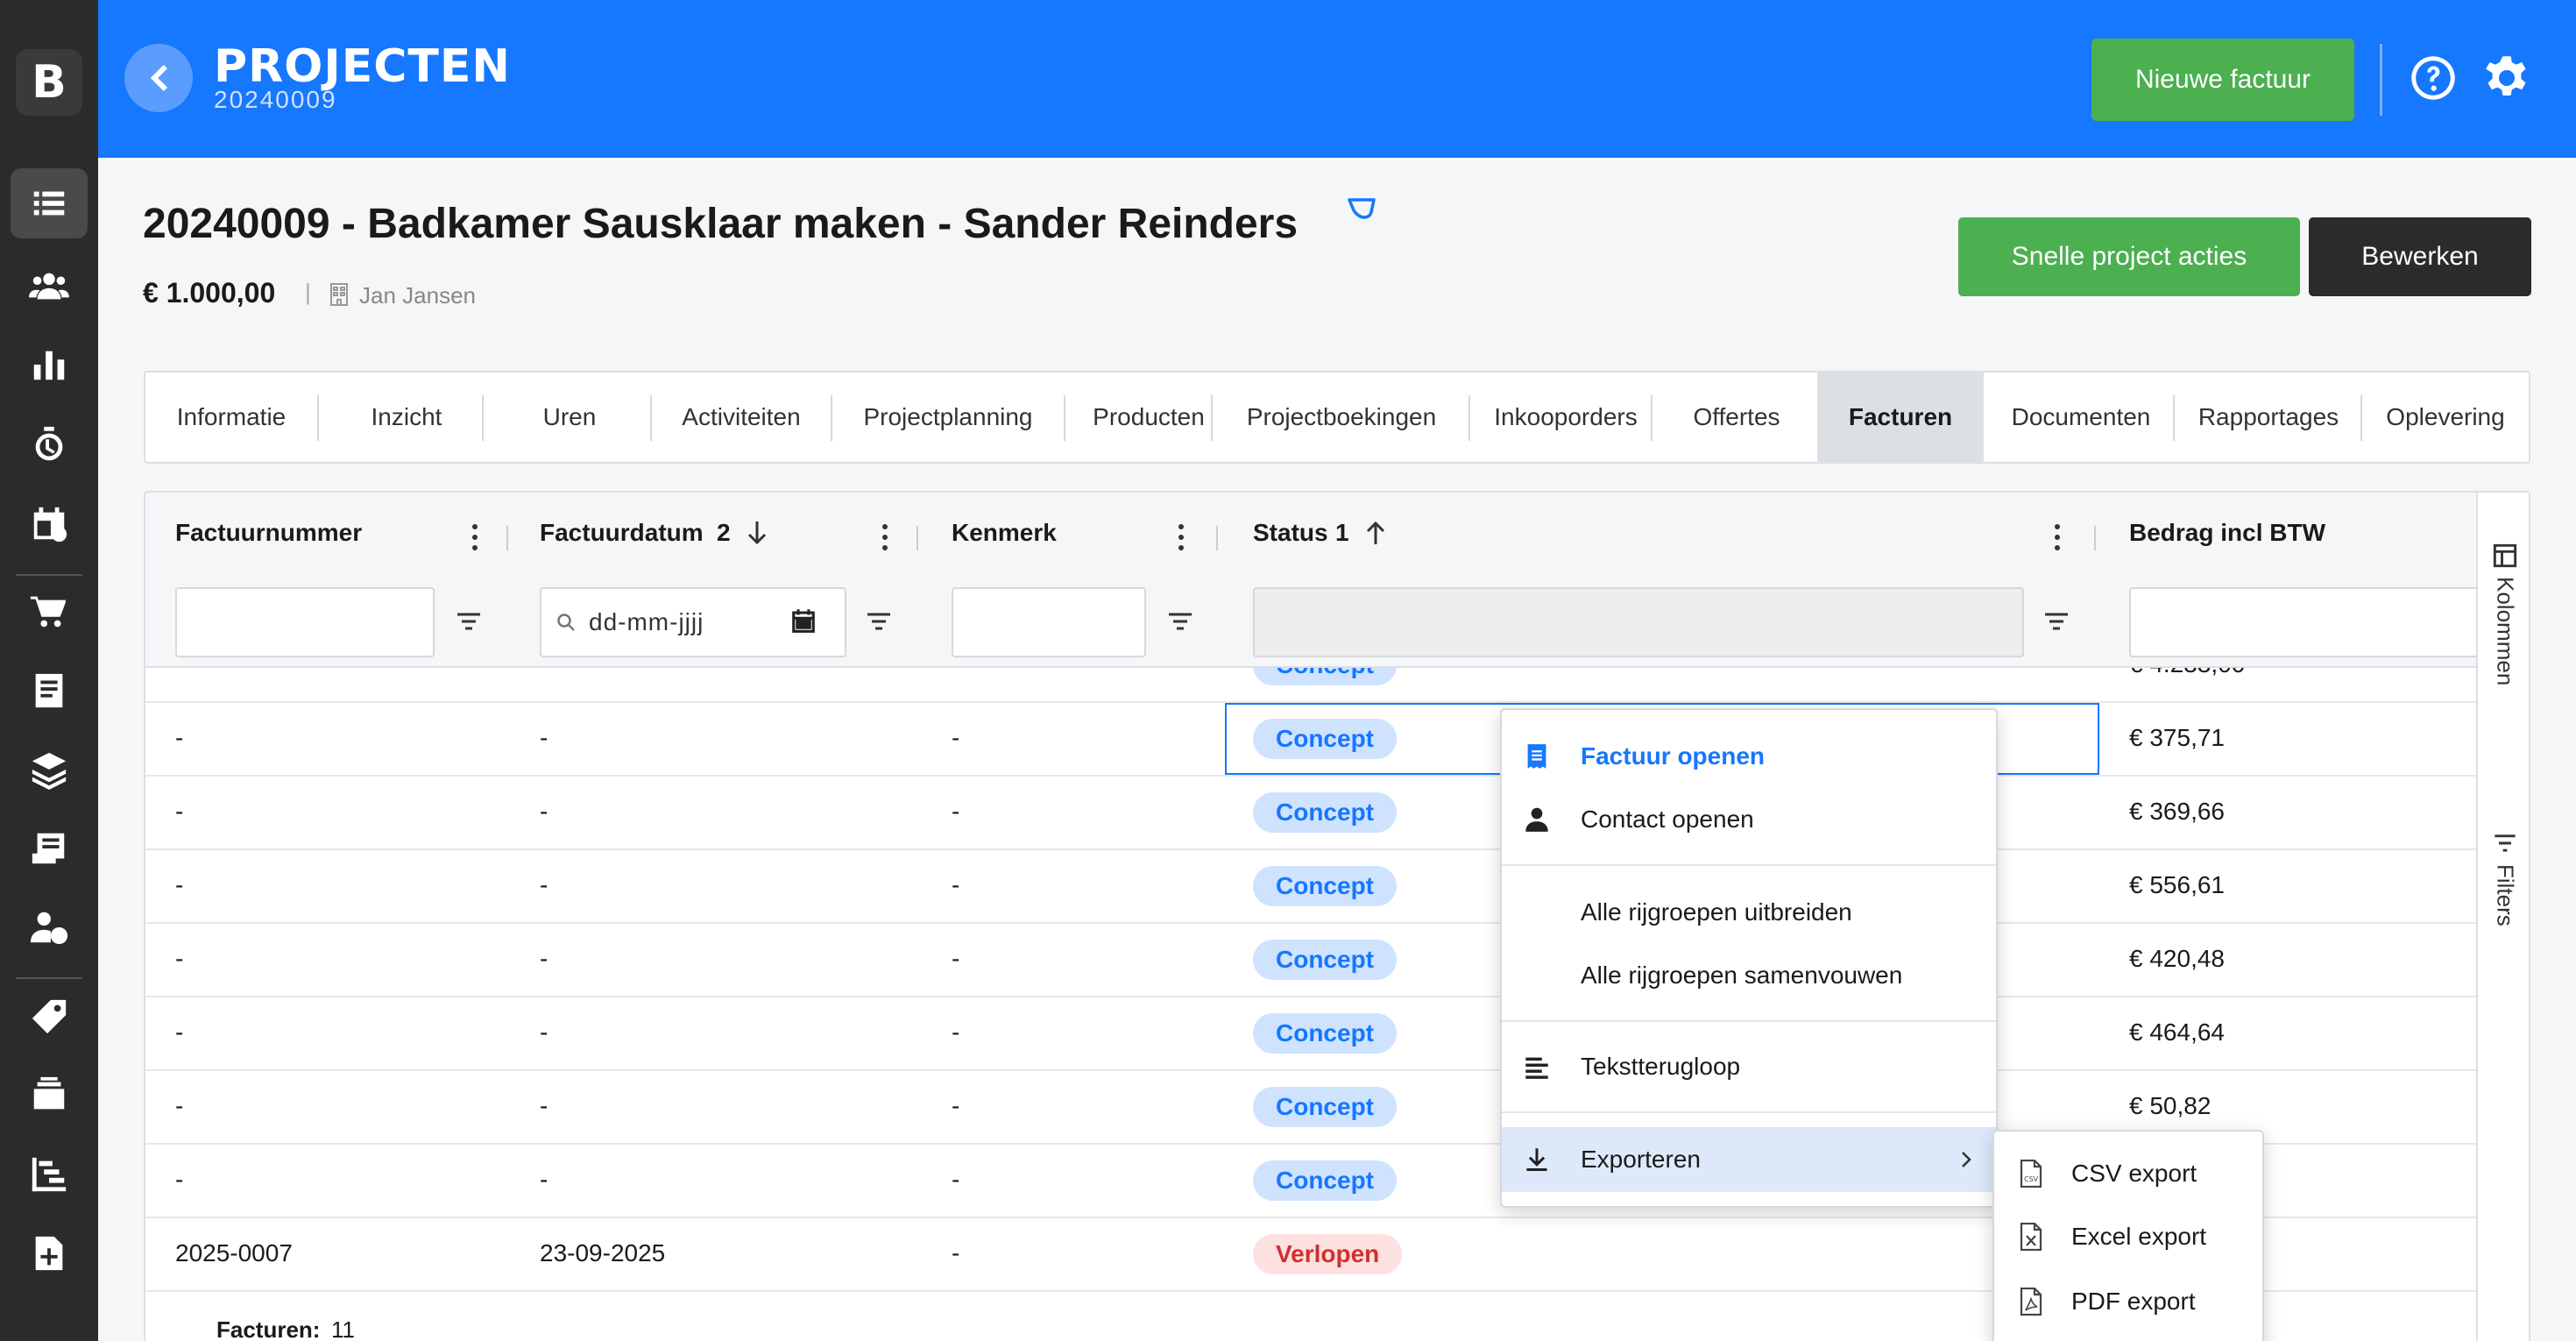 The width and height of the screenshot is (2576, 1341). Describe the element at coordinates (268, 533) in the screenshot. I see `column-header-invoice-number: Factuurnummer` at that location.